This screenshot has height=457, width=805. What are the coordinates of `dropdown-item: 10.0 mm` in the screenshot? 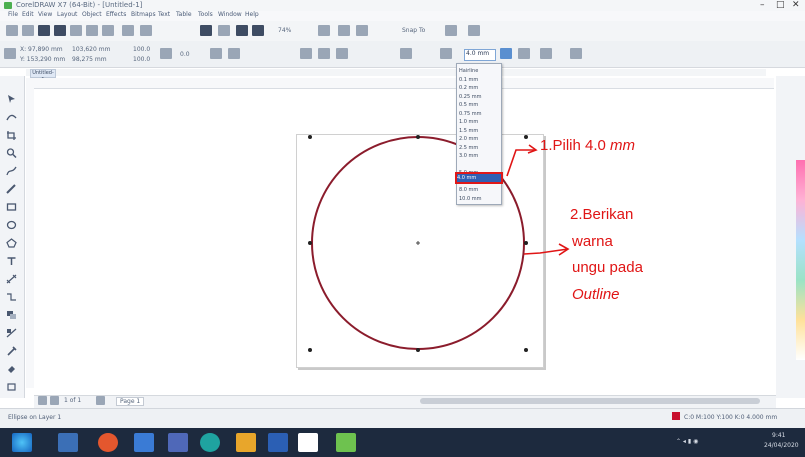 It's located at (478, 199).